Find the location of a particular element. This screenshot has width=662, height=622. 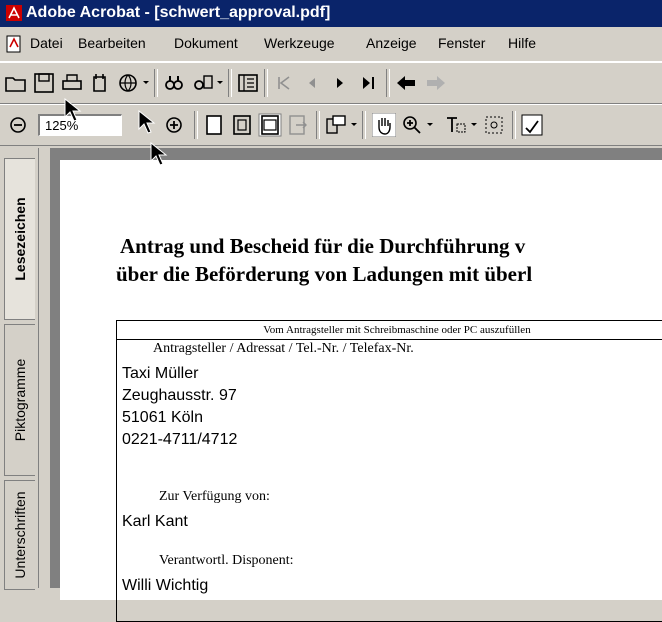

menu-fenster: Fenster is located at coordinates (461, 43).